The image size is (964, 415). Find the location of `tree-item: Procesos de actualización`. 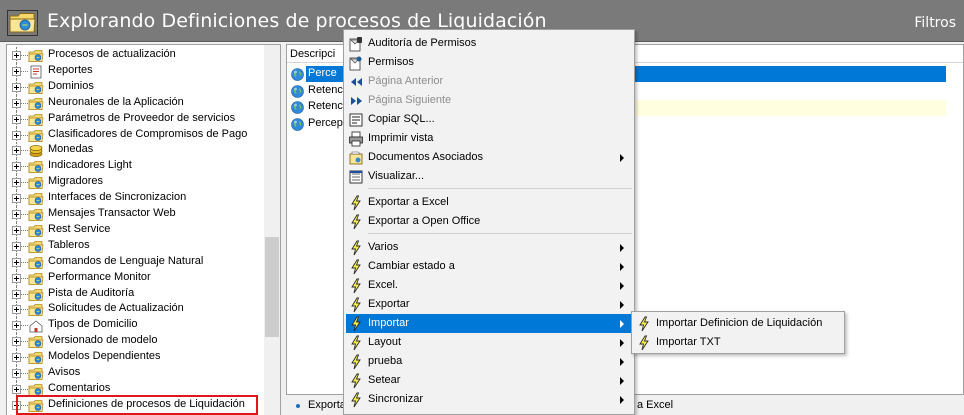

tree-item: Procesos de actualización is located at coordinates (136, 55).